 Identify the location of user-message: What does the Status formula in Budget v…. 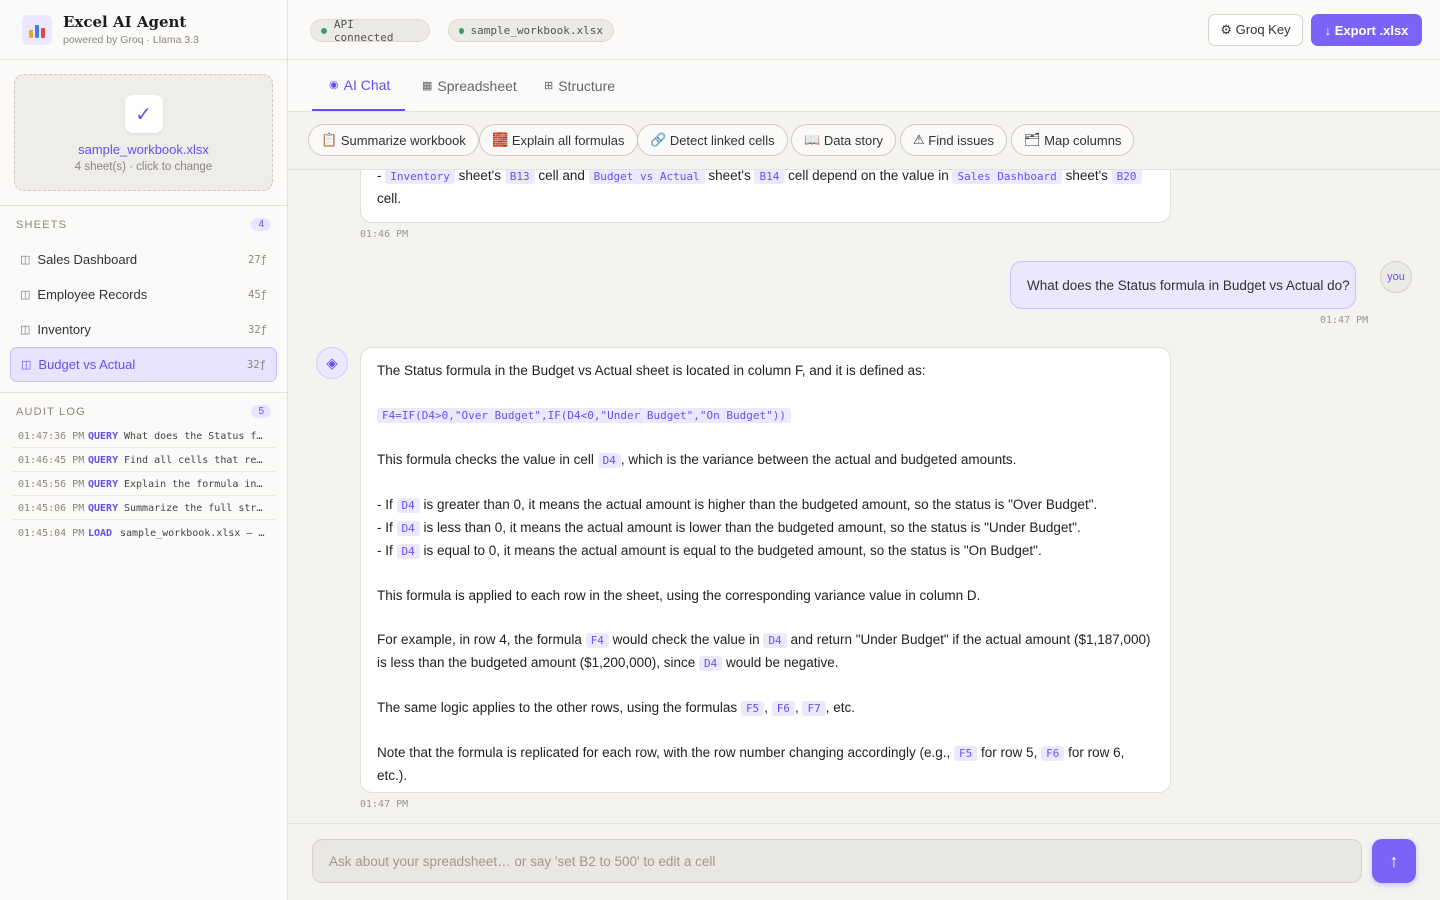
(1183, 285).